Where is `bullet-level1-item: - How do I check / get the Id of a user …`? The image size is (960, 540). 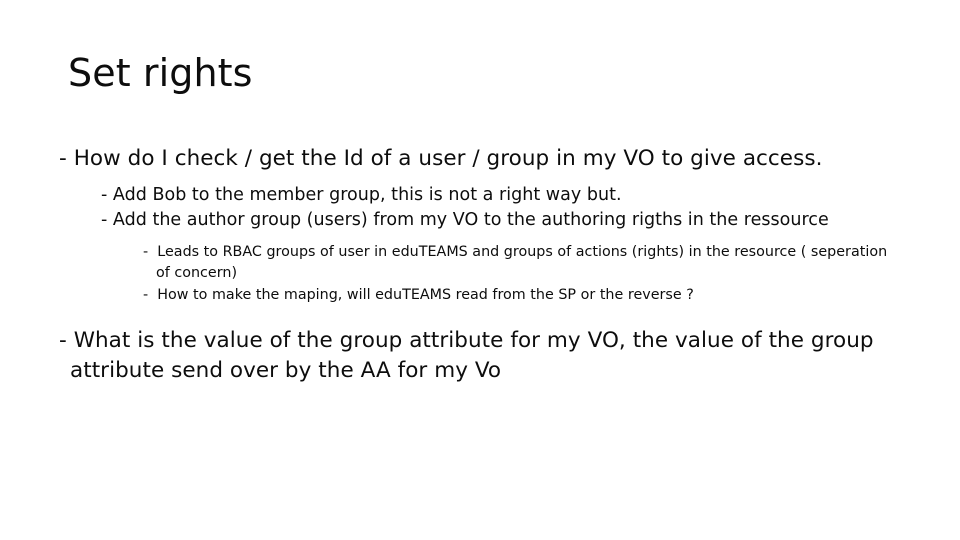
bullet-level1-item: - How do I check / get the Id of a user … is located at coordinates (441, 158).